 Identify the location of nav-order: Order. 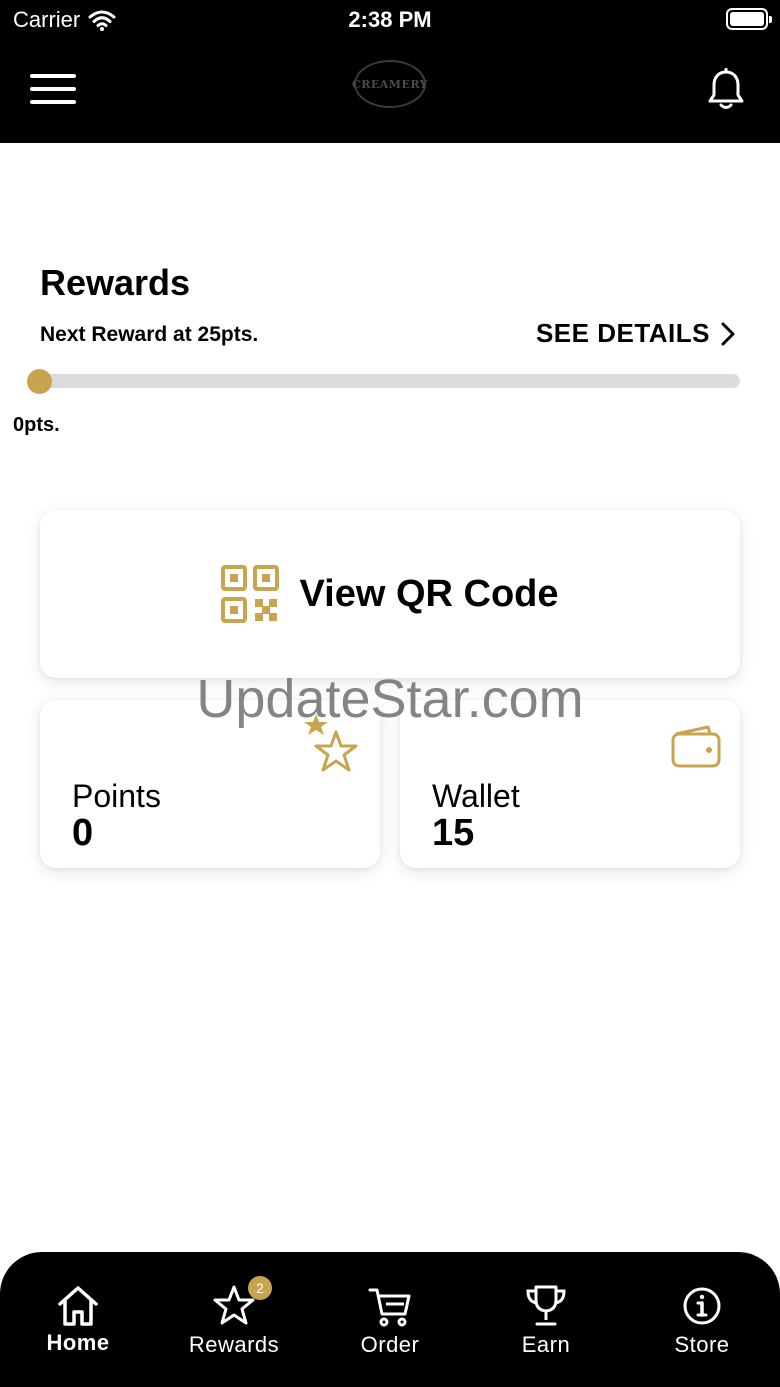
(390, 1319).